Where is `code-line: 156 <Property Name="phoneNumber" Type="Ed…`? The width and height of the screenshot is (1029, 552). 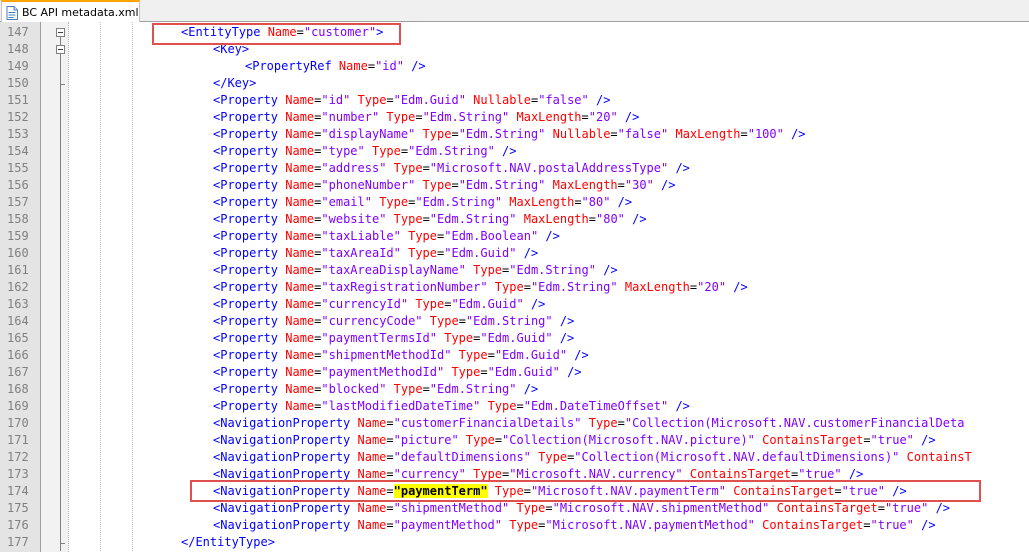
code-line: 156 <Property Name="phoneNumber" Type="Ed… is located at coordinates (514, 185).